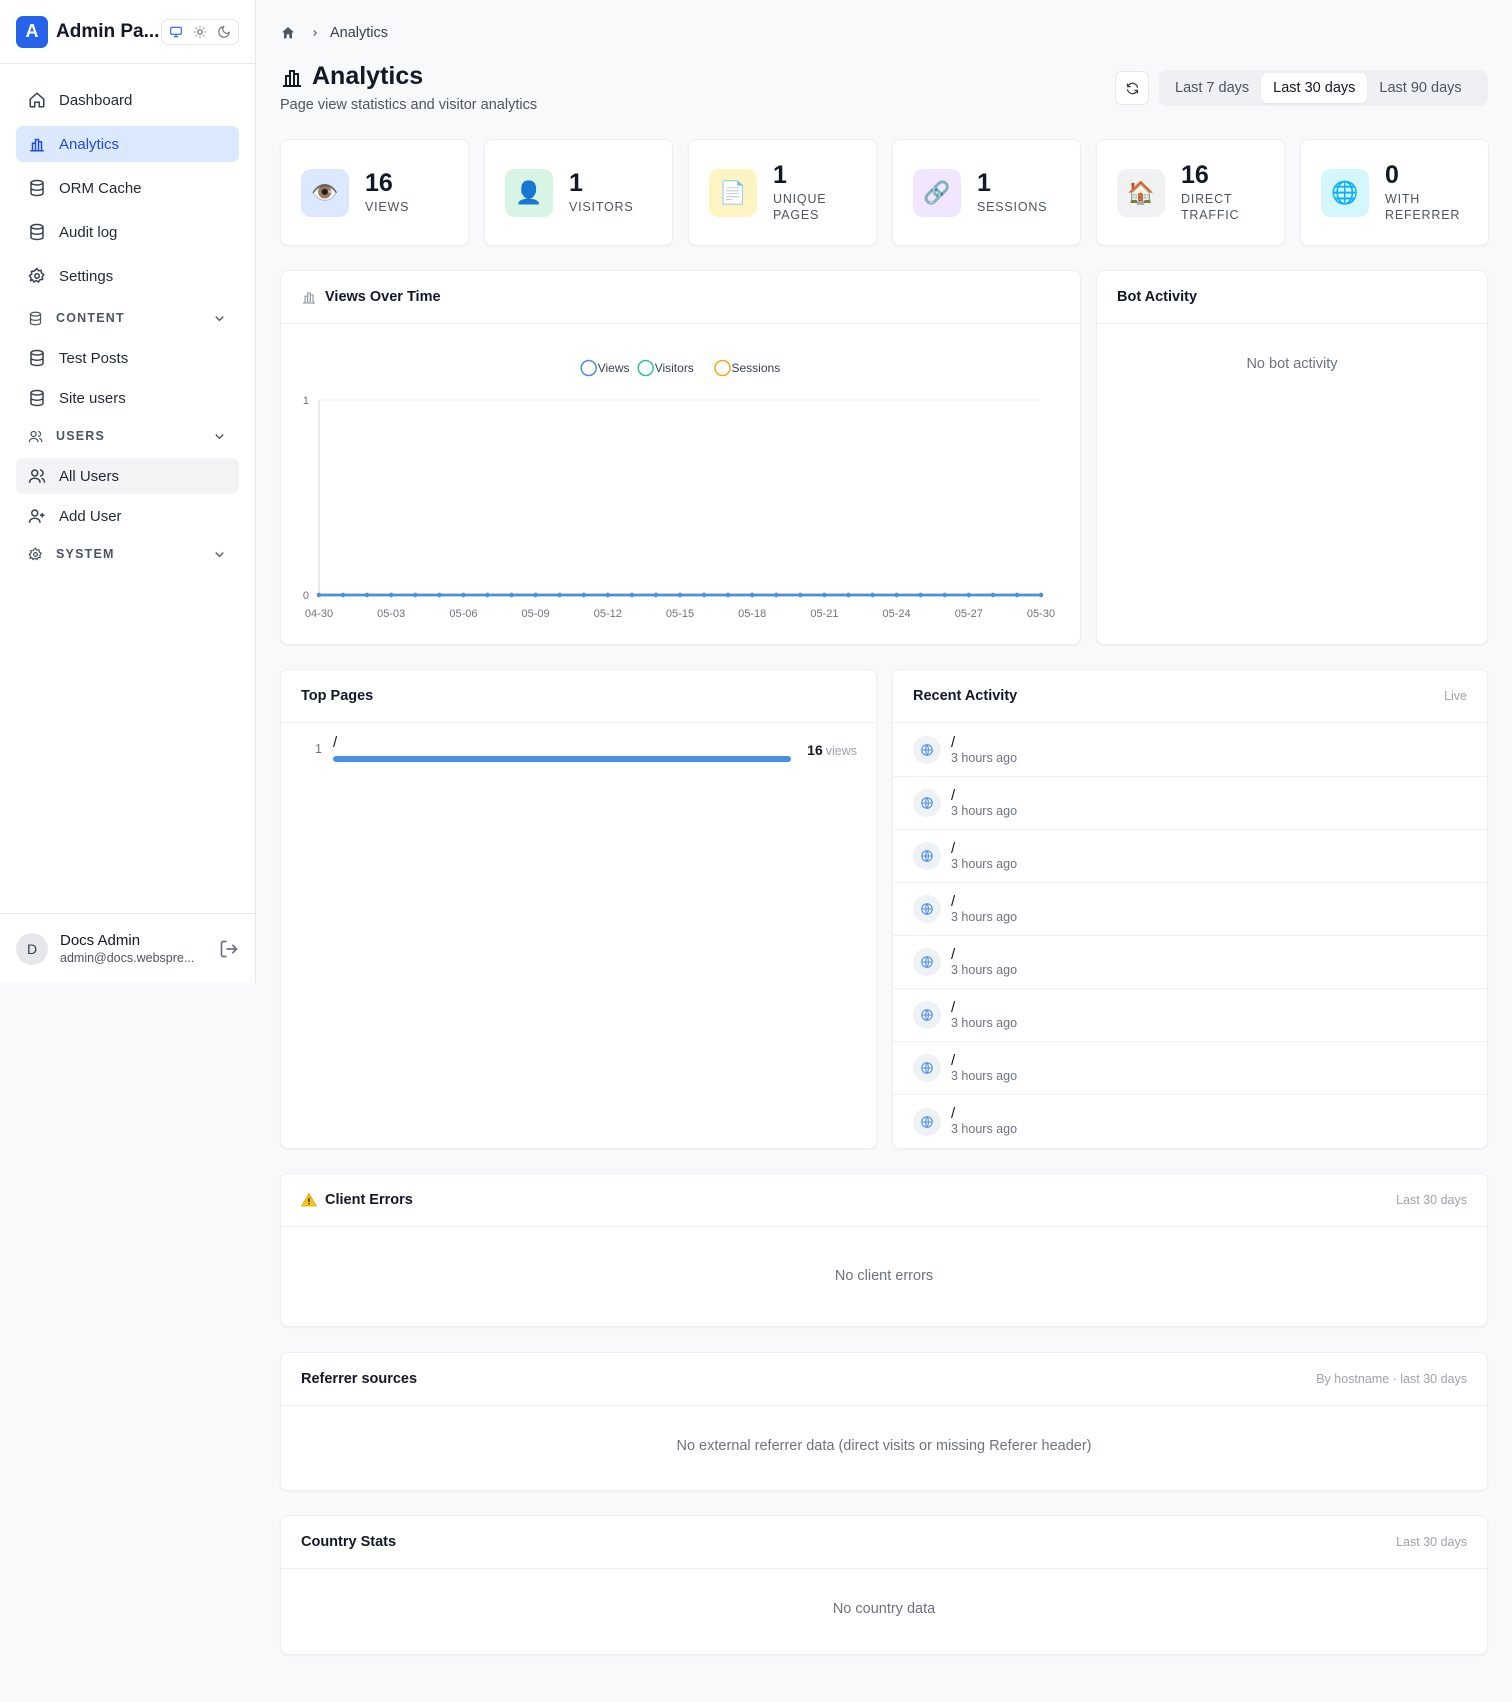  What do you see at coordinates (127, 276) in the screenshot?
I see `sidebar-item-settings: Settings` at bounding box center [127, 276].